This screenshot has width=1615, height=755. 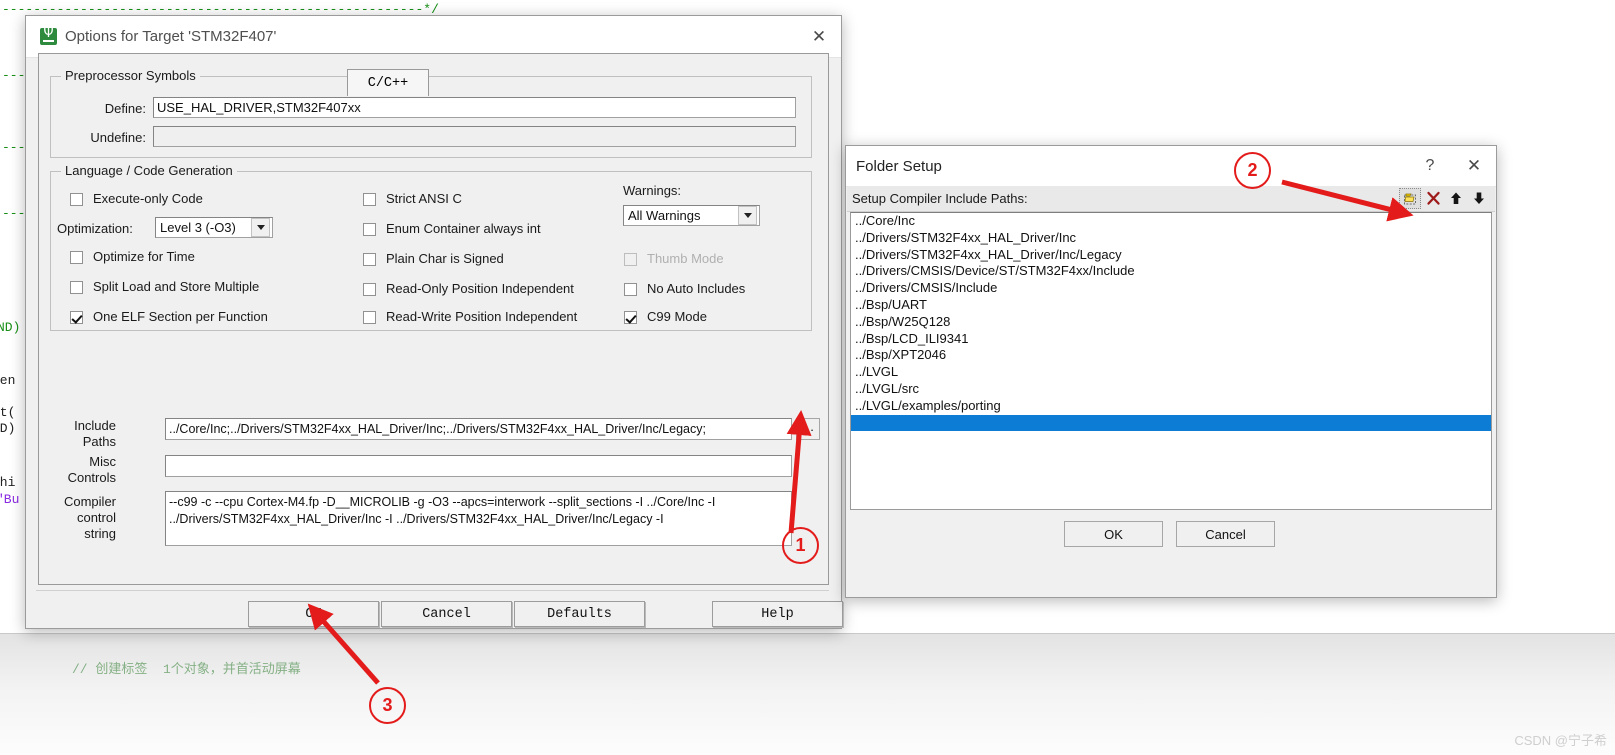 What do you see at coordinates (1347, 200) in the screenshot?
I see `arrow-to-new-folder-button` at bounding box center [1347, 200].